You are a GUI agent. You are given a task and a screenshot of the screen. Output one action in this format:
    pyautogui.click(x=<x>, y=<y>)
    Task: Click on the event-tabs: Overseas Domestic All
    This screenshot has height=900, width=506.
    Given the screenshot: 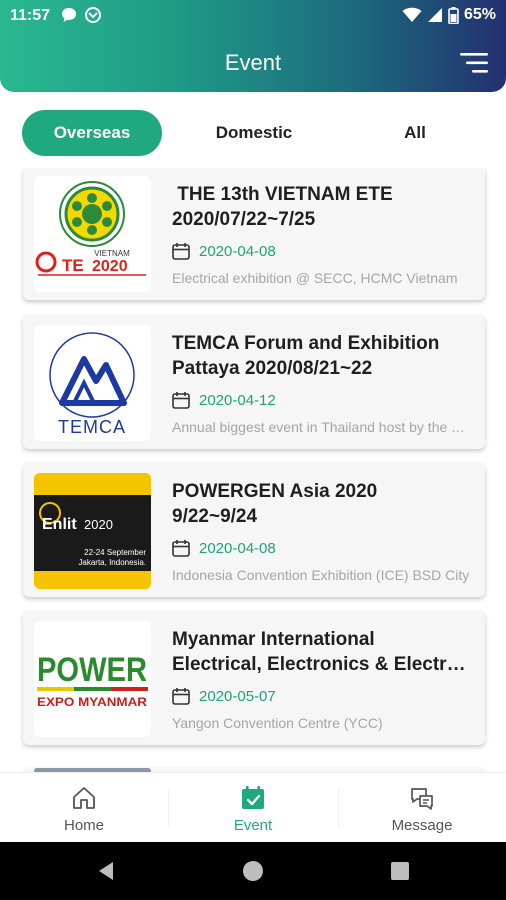 What is the action you would take?
    pyautogui.click(x=253, y=133)
    